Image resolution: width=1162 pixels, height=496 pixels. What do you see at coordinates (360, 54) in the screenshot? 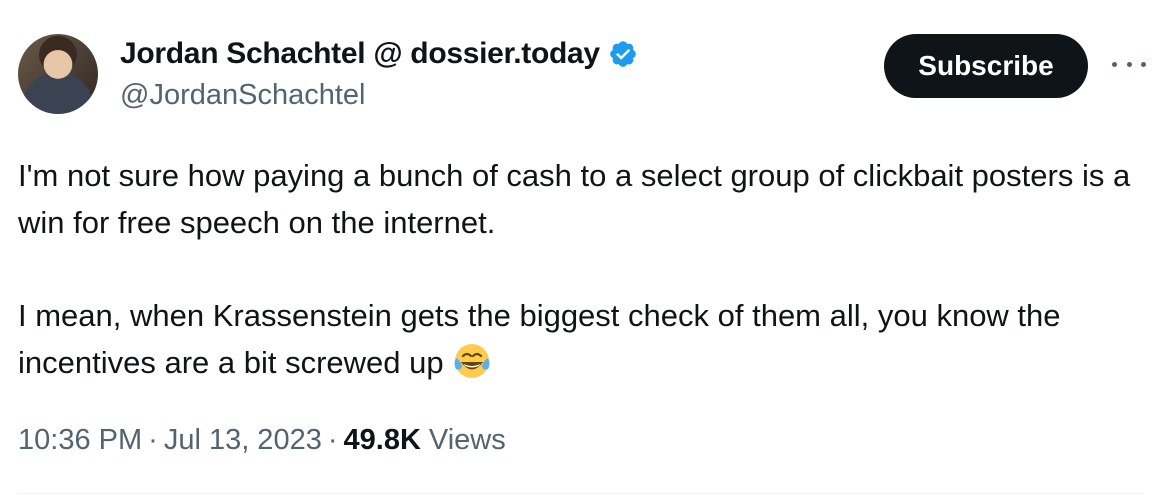
I see `display-name: Jordan Schachtel @ dossier.today` at bounding box center [360, 54].